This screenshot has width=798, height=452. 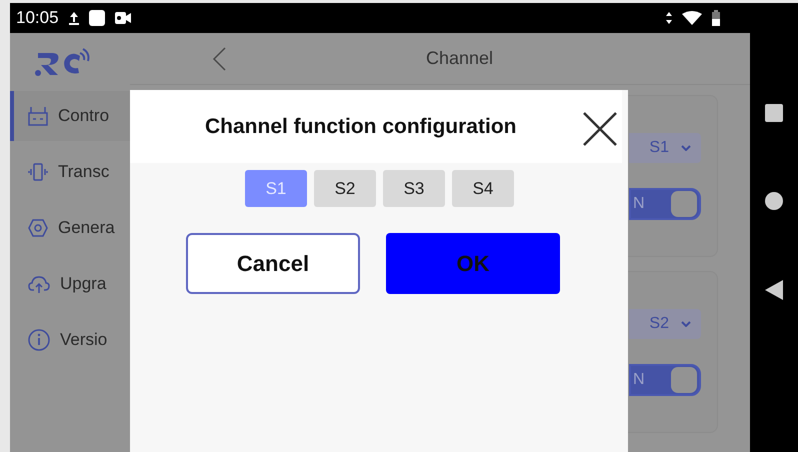 I want to click on wifi-icon, so click(x=692, y=18).